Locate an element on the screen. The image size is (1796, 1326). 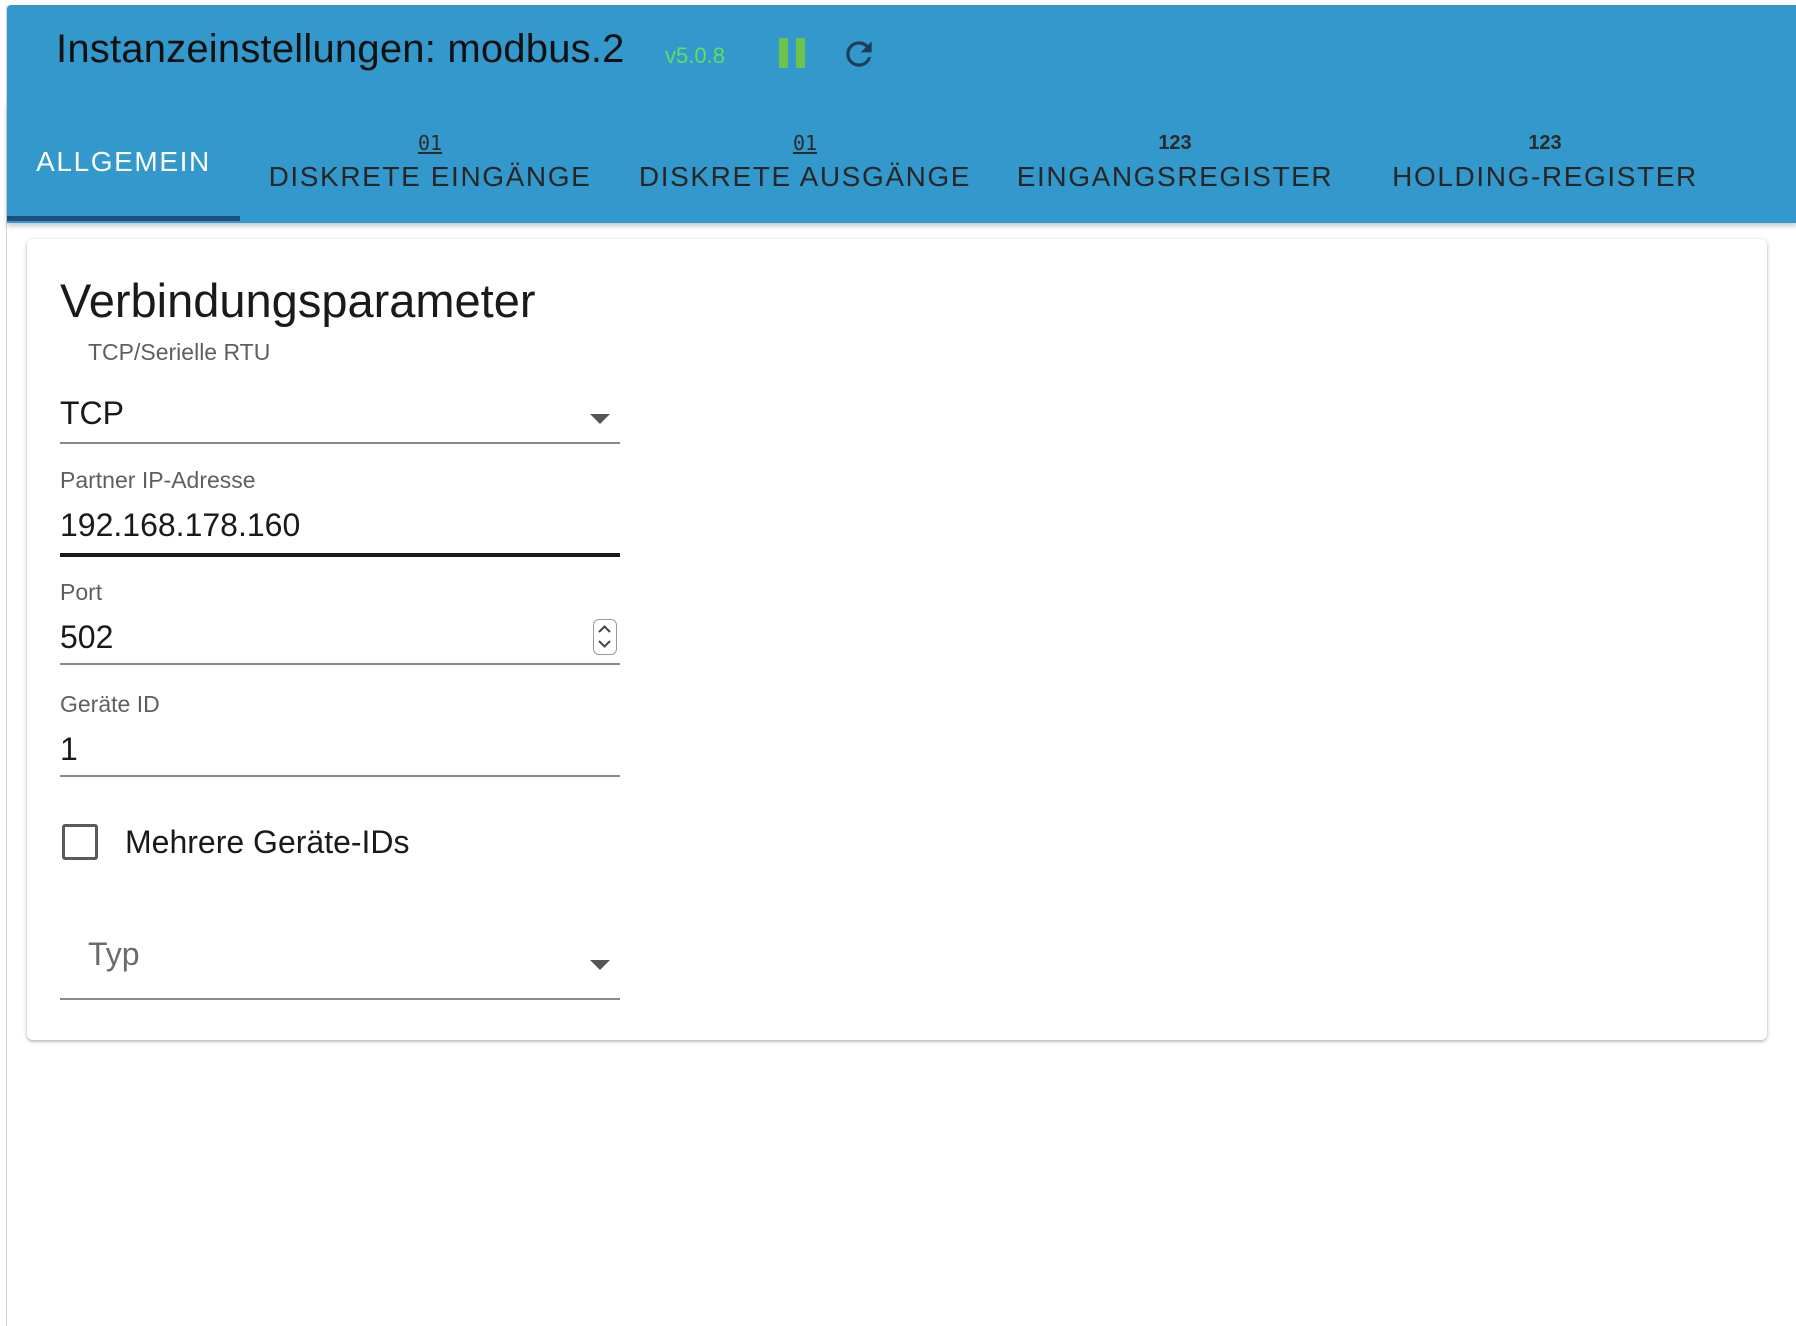
pause-bar-left is located at coordinates (783, 53).